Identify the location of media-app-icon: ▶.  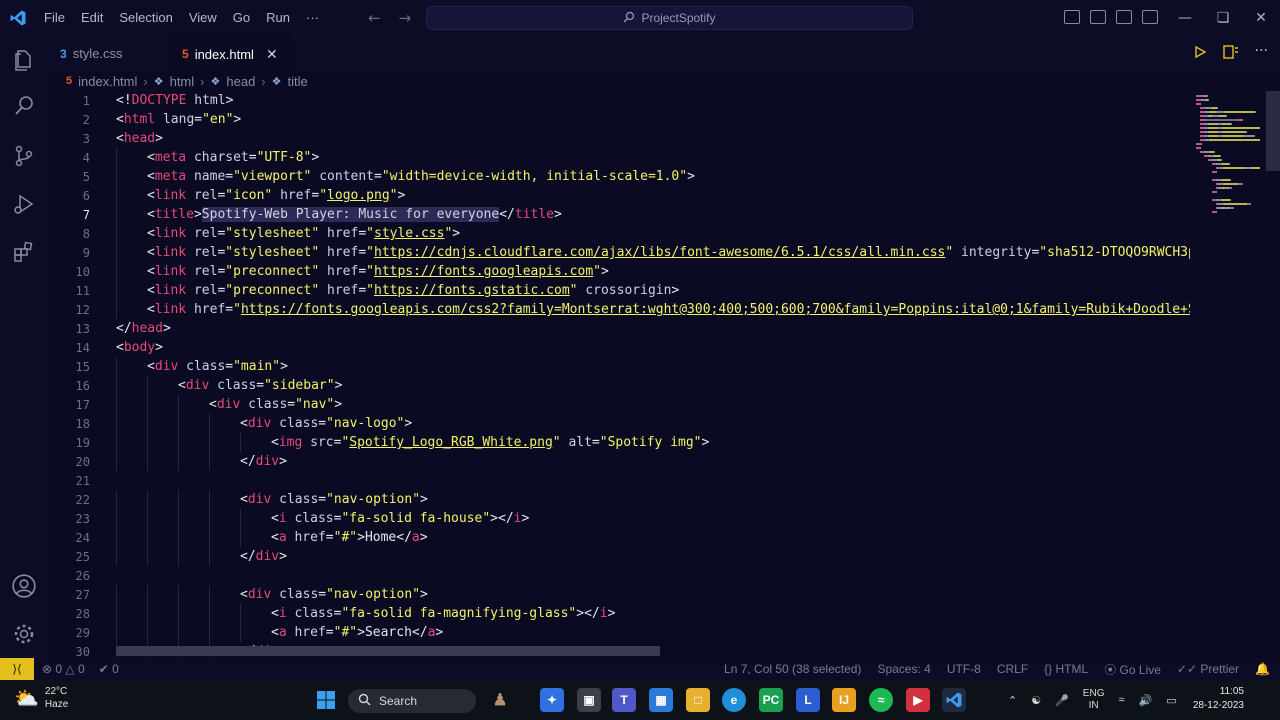
(918, 700).